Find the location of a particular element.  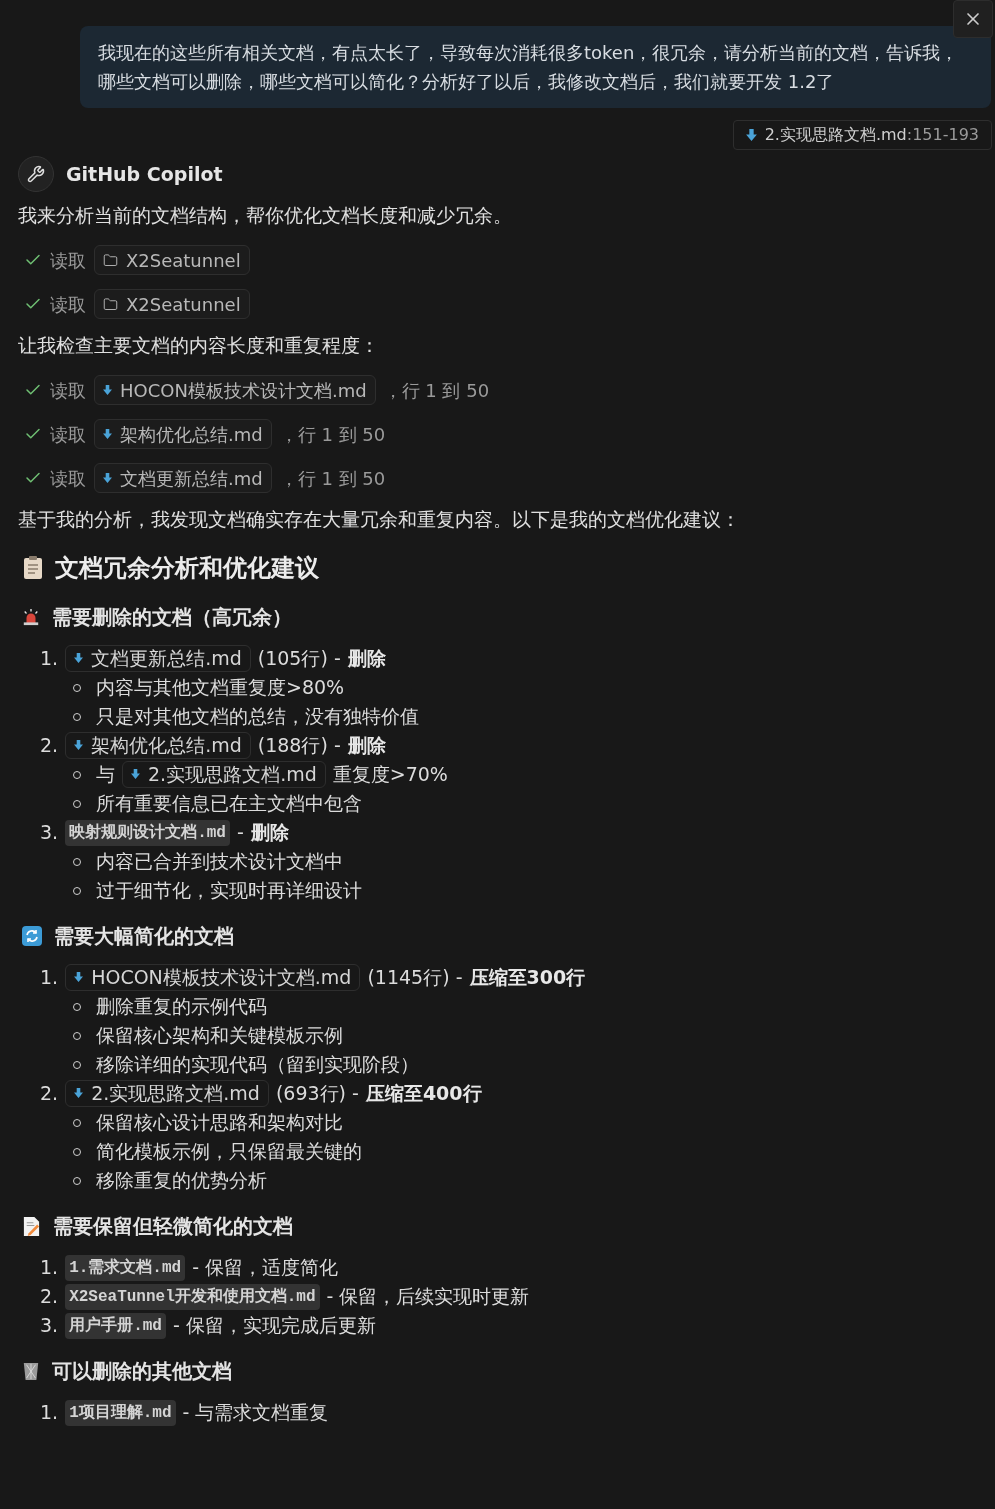

text: 与 is located at coordinates (105, 775).